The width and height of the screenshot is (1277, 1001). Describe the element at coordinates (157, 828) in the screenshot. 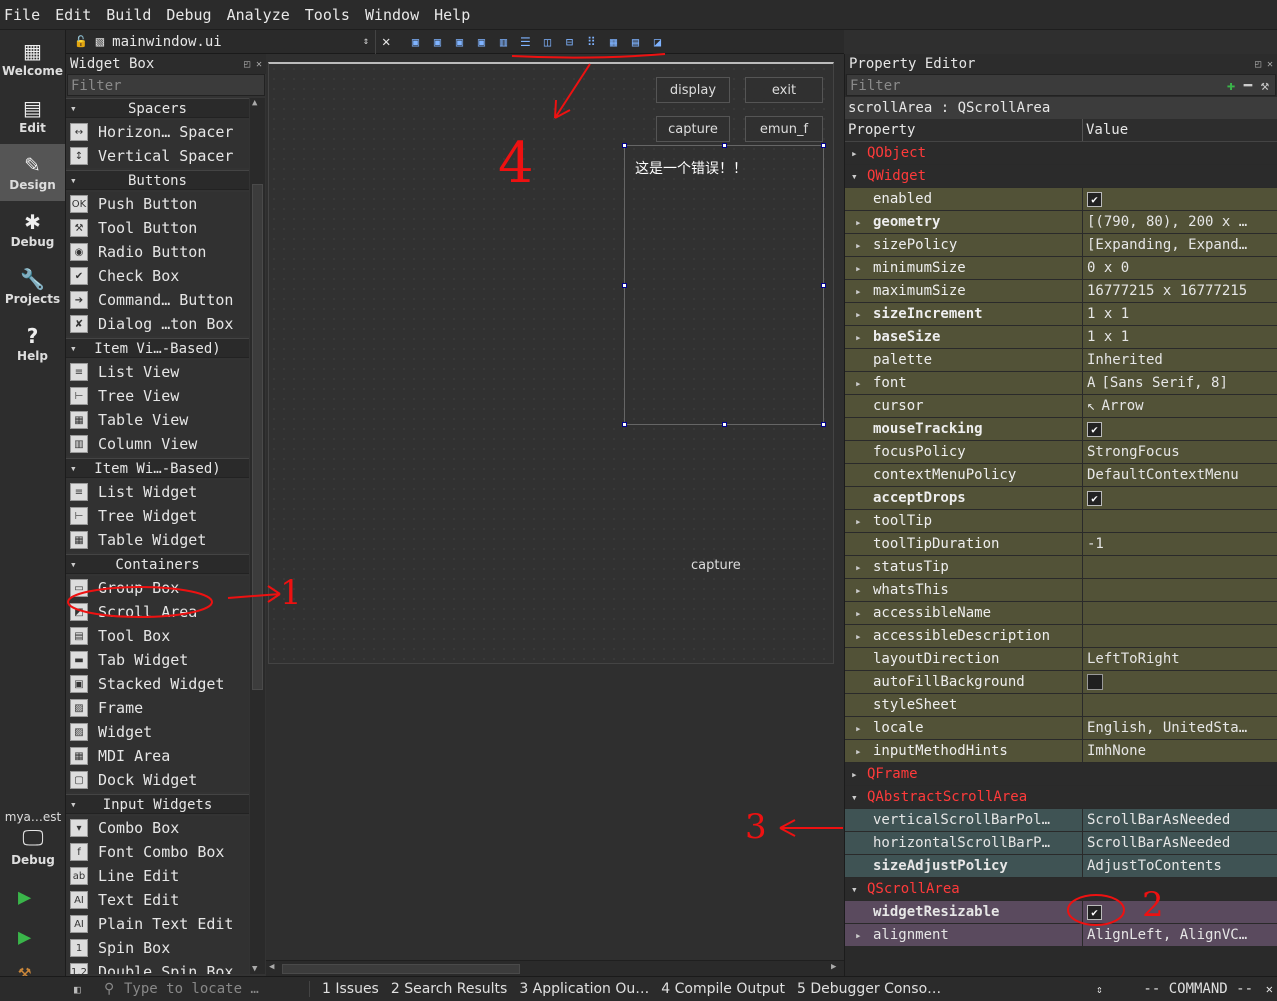

I see `widget-item-combo-box: ▾ Combo Box` at that location.